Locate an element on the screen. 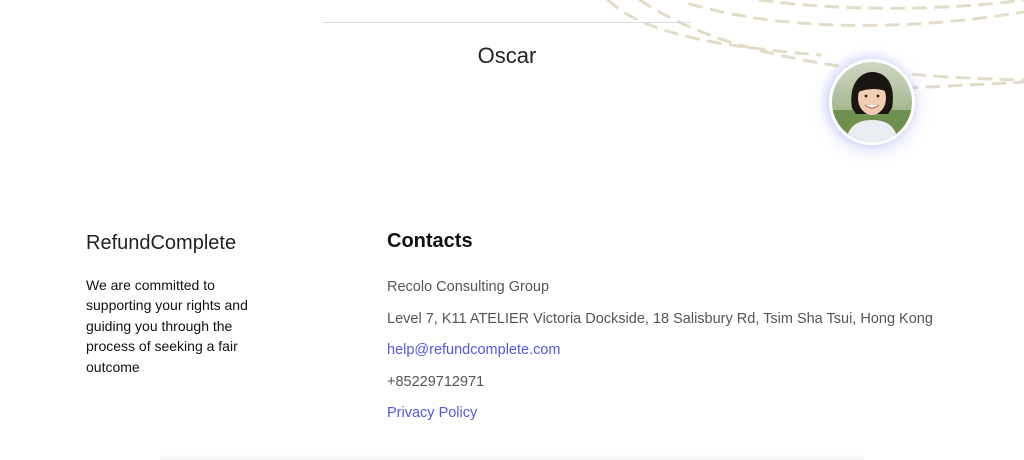 The image size is (1024, 460). top-divider is located at coordinates (507, 22).